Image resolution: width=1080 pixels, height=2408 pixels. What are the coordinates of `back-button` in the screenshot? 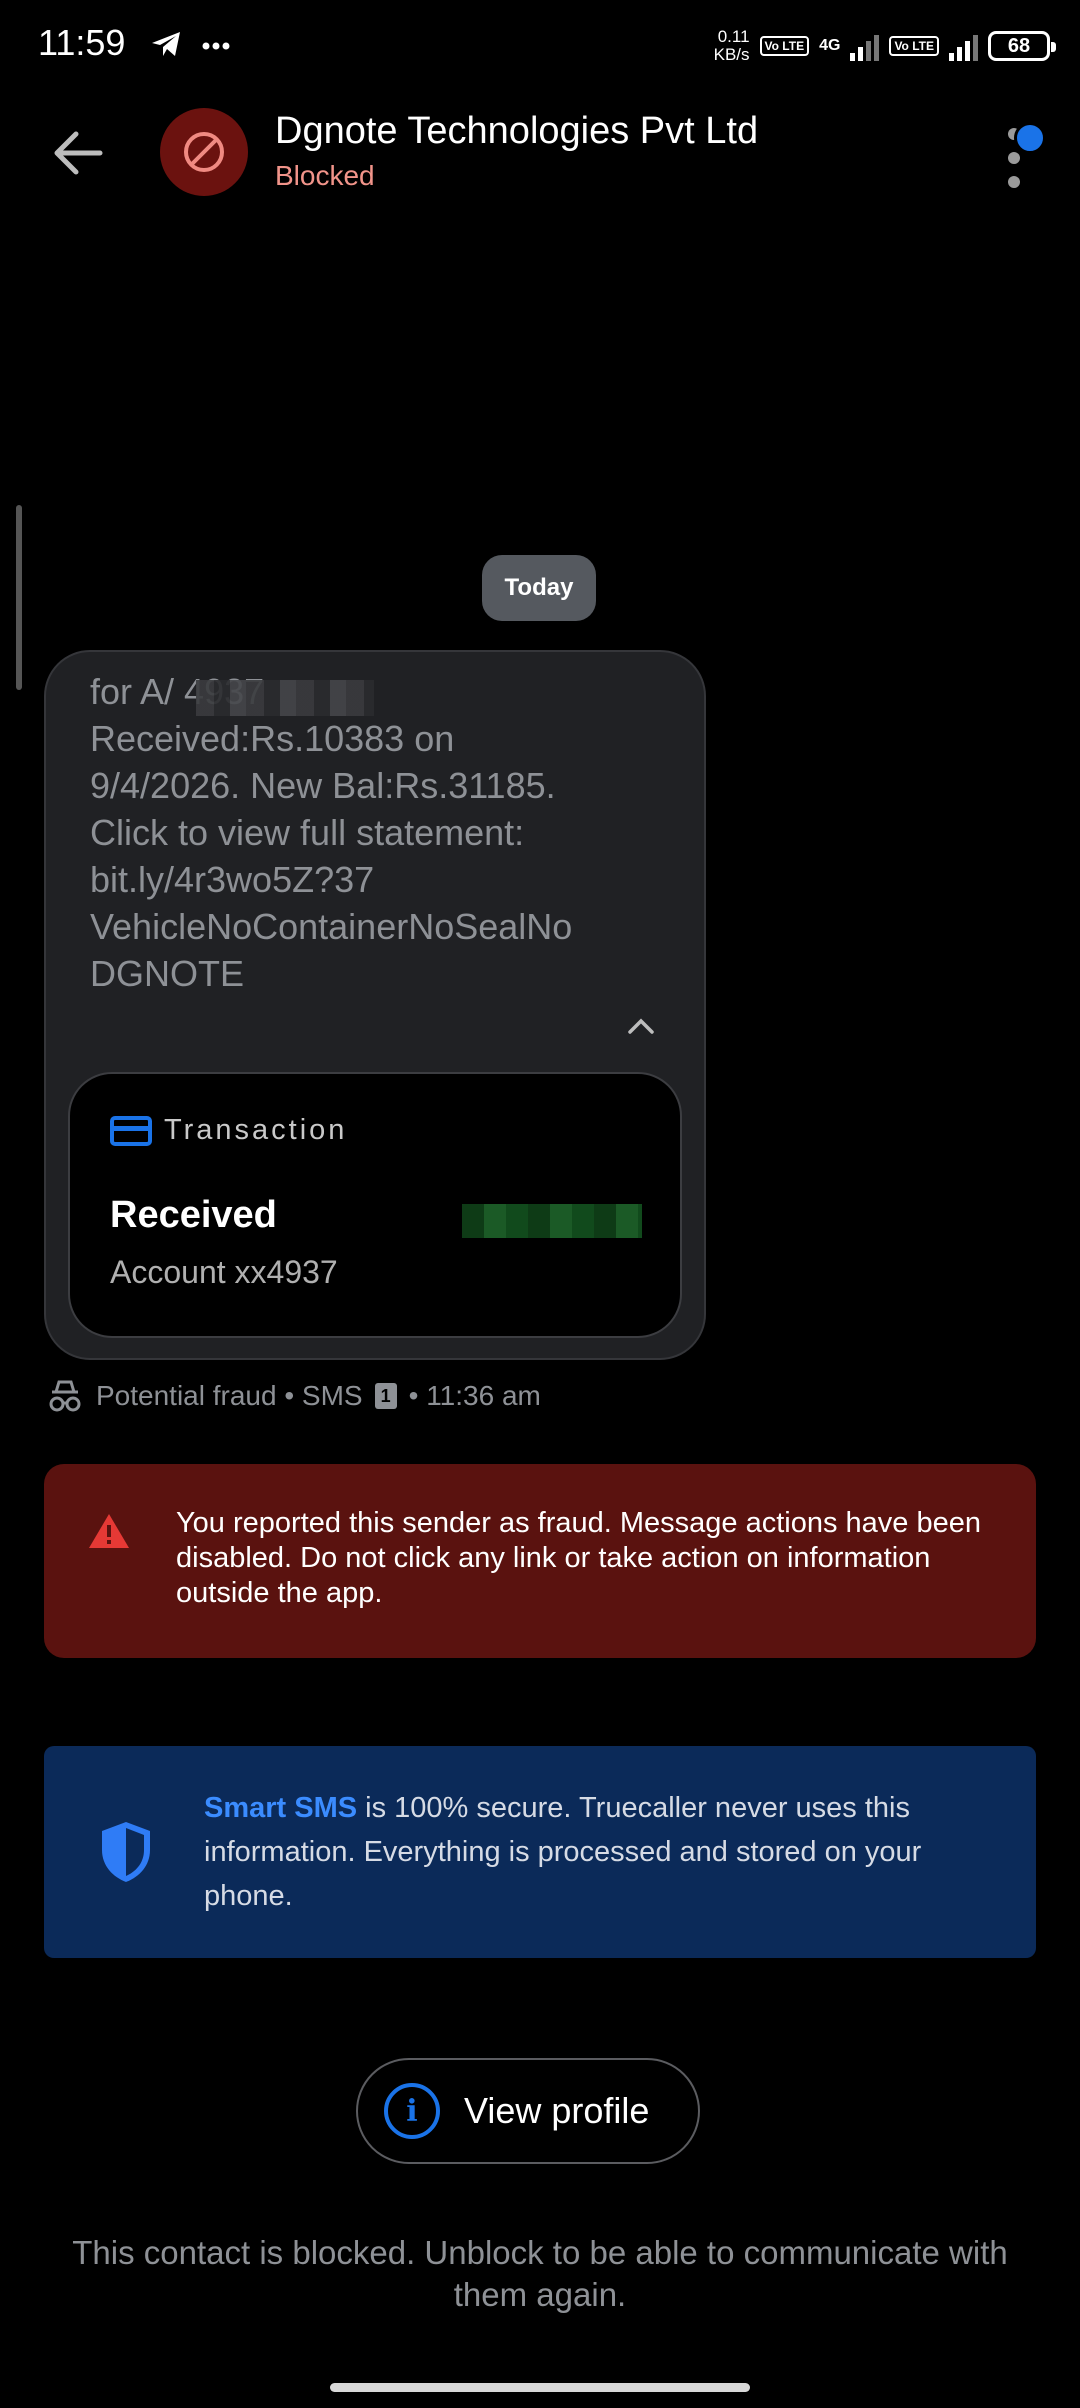 It's located at (78, 153).